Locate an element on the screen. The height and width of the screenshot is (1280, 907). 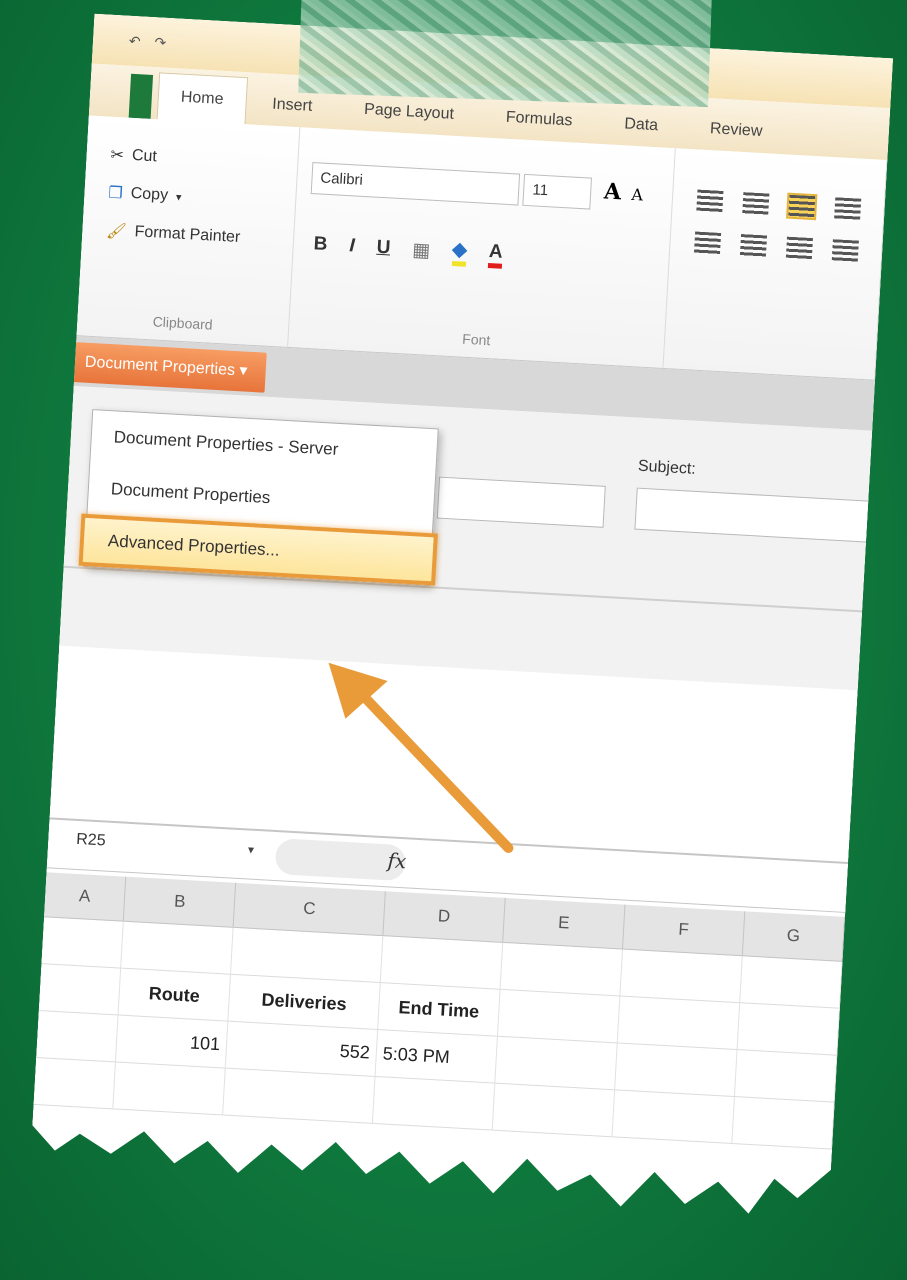
font-group: Calibri 11 A A B I U ▦ ◆ A Font is located at coordinates (482, 247).